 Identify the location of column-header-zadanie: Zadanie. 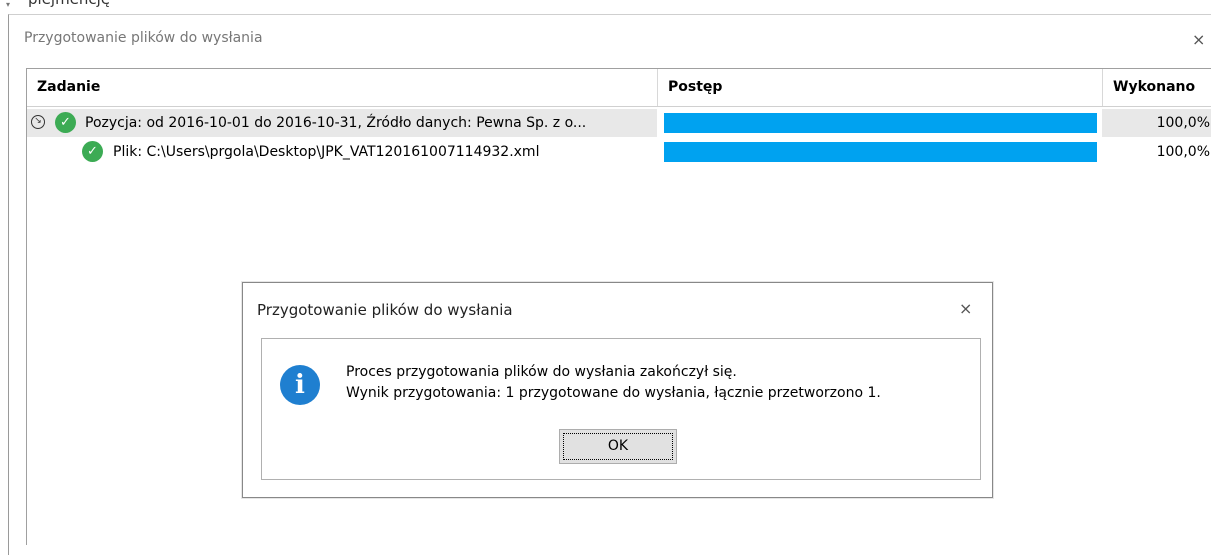
(342, 87).